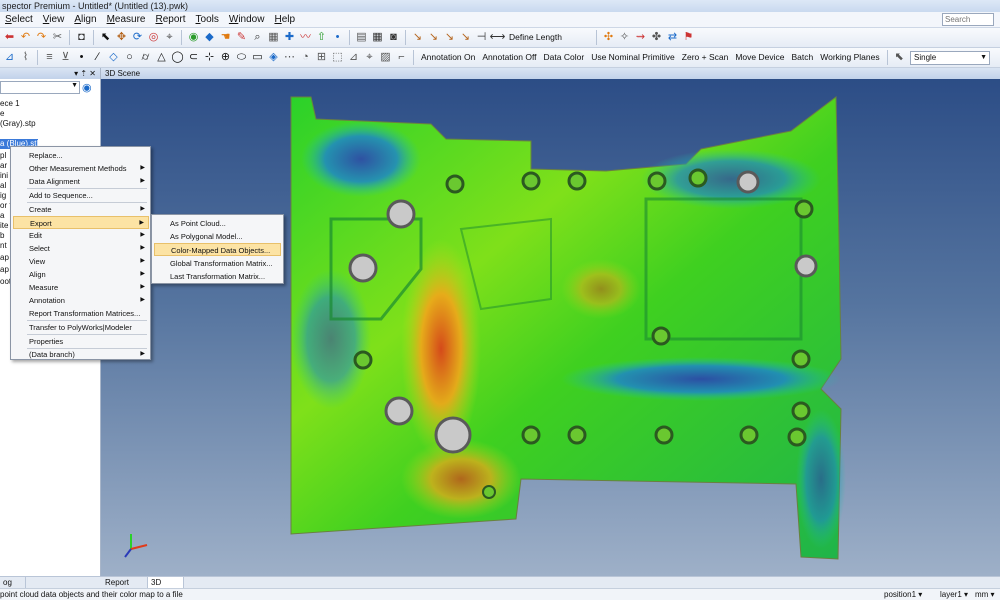  Describe the element at coordinates (337, 57) in the screenshot. I see `boundary-icon: ⬚` at that location.